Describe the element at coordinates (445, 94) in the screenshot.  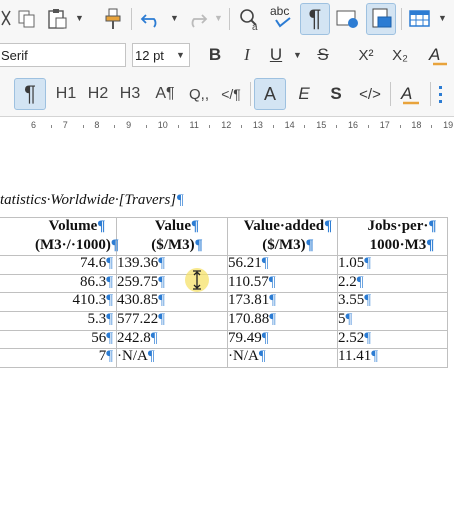
I see `list-icon` at that location.